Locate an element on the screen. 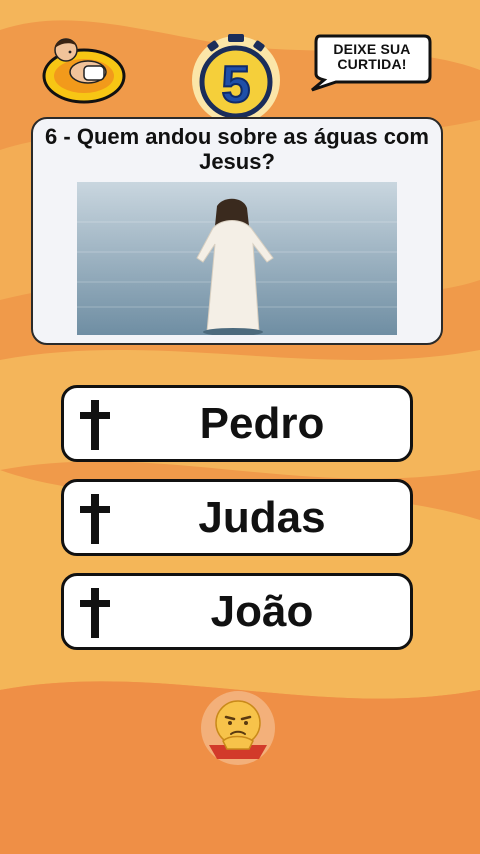 This screenshot has height=854, width=480. like-prompt: DEIXE SUA CURTIDA! is located at coordinates (372, 57).